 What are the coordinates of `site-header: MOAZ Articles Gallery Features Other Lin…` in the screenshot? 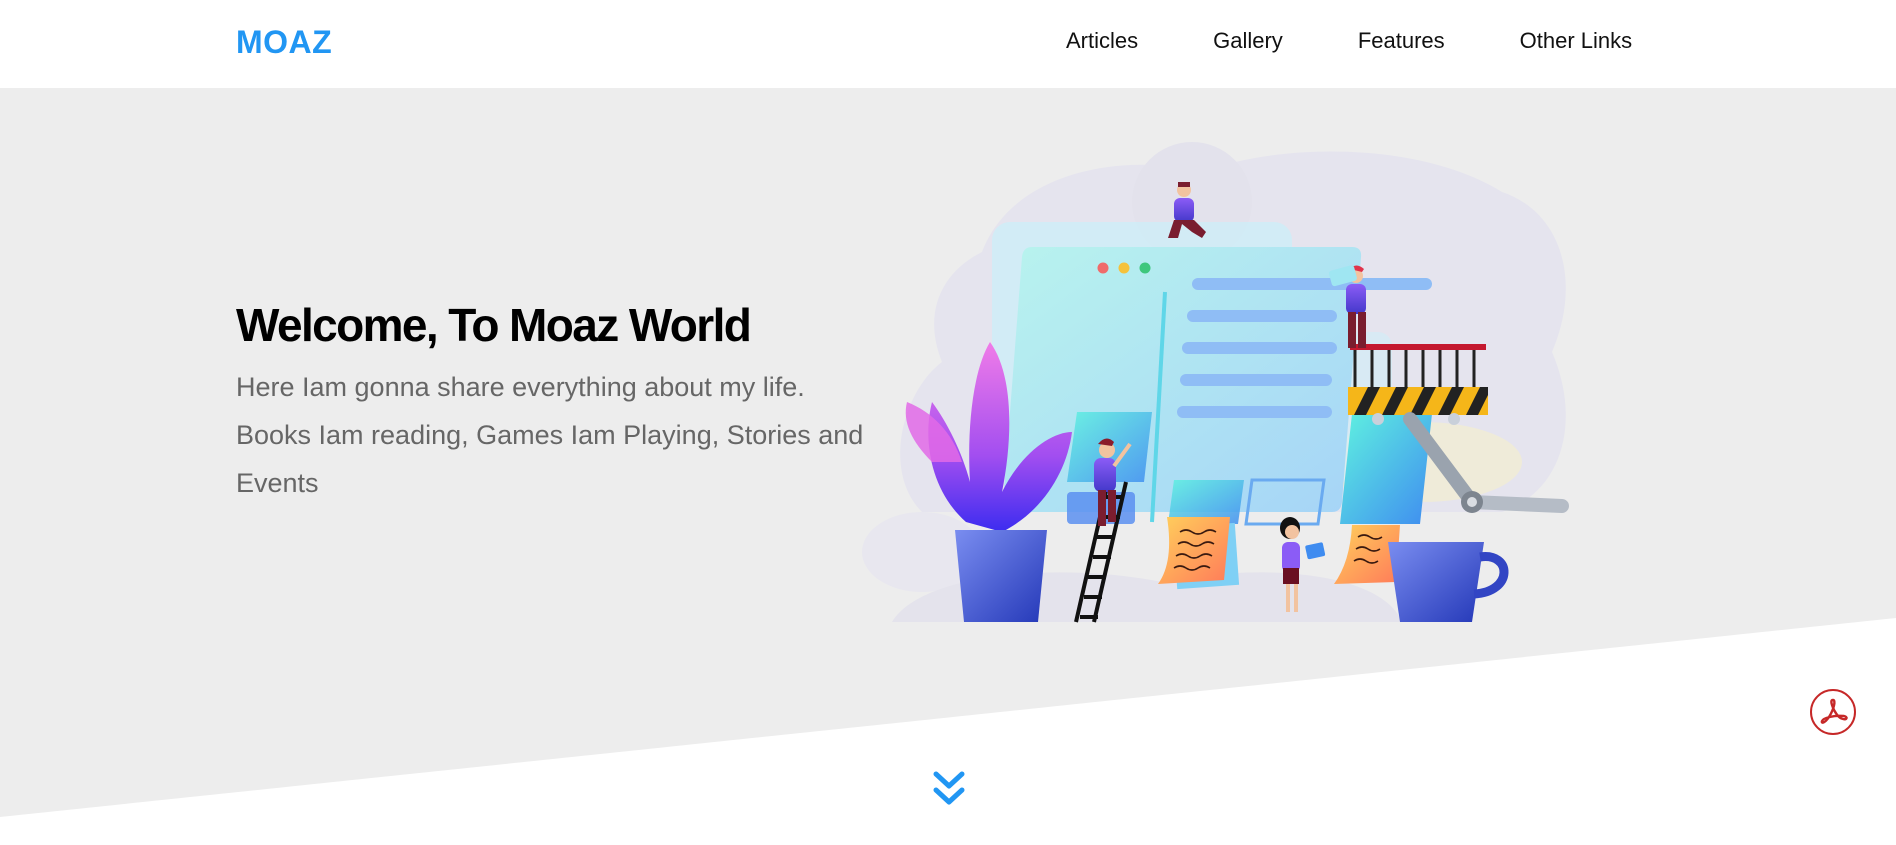 It's located at (948, 44).